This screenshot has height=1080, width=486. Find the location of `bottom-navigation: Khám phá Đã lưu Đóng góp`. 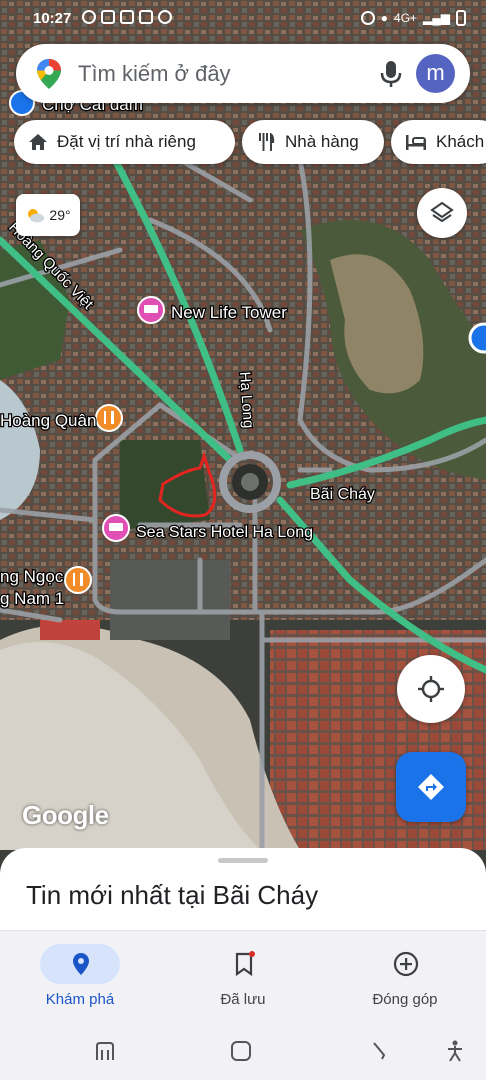

bottom-navigation: Khám phá Đã lưu Đóng góp is located at coordinates (243, 978).